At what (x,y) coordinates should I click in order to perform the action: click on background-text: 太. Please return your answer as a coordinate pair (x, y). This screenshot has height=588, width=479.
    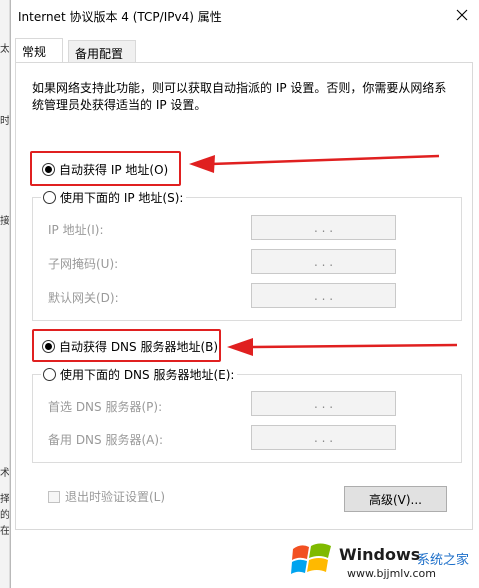
    Looking at the image, I should click on (4, 49).